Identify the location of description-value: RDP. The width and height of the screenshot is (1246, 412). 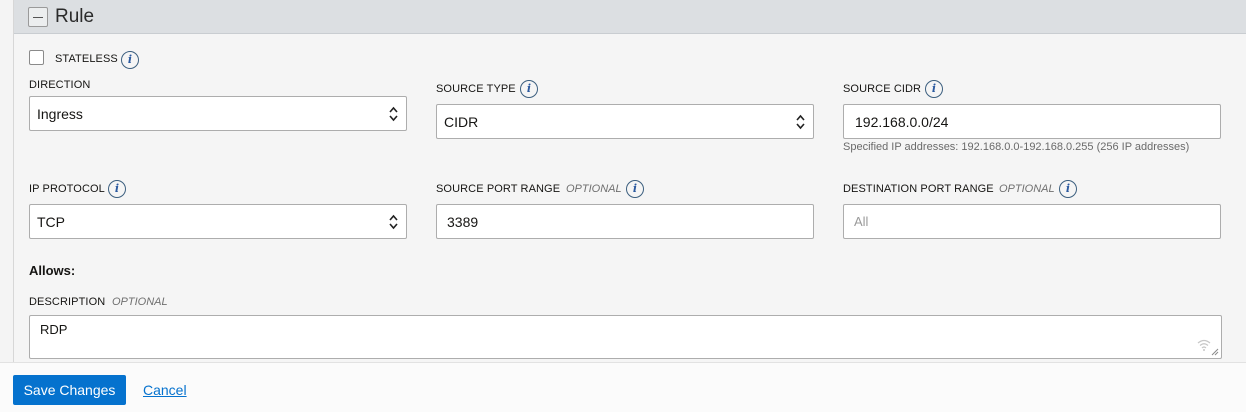
(54, 329).